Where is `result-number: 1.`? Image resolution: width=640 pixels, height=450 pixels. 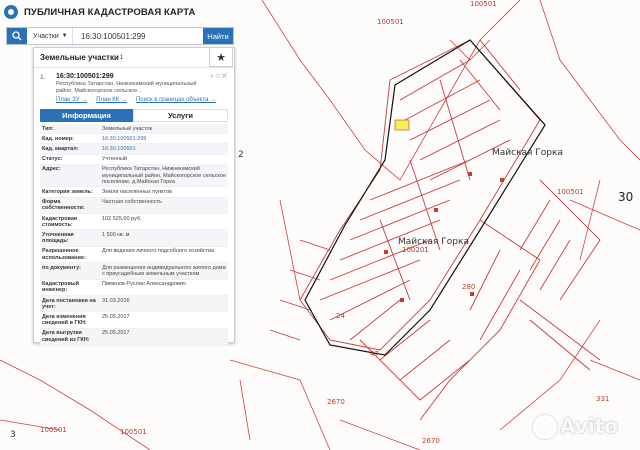 result-number: 1. is located at coordinates (43, 77).